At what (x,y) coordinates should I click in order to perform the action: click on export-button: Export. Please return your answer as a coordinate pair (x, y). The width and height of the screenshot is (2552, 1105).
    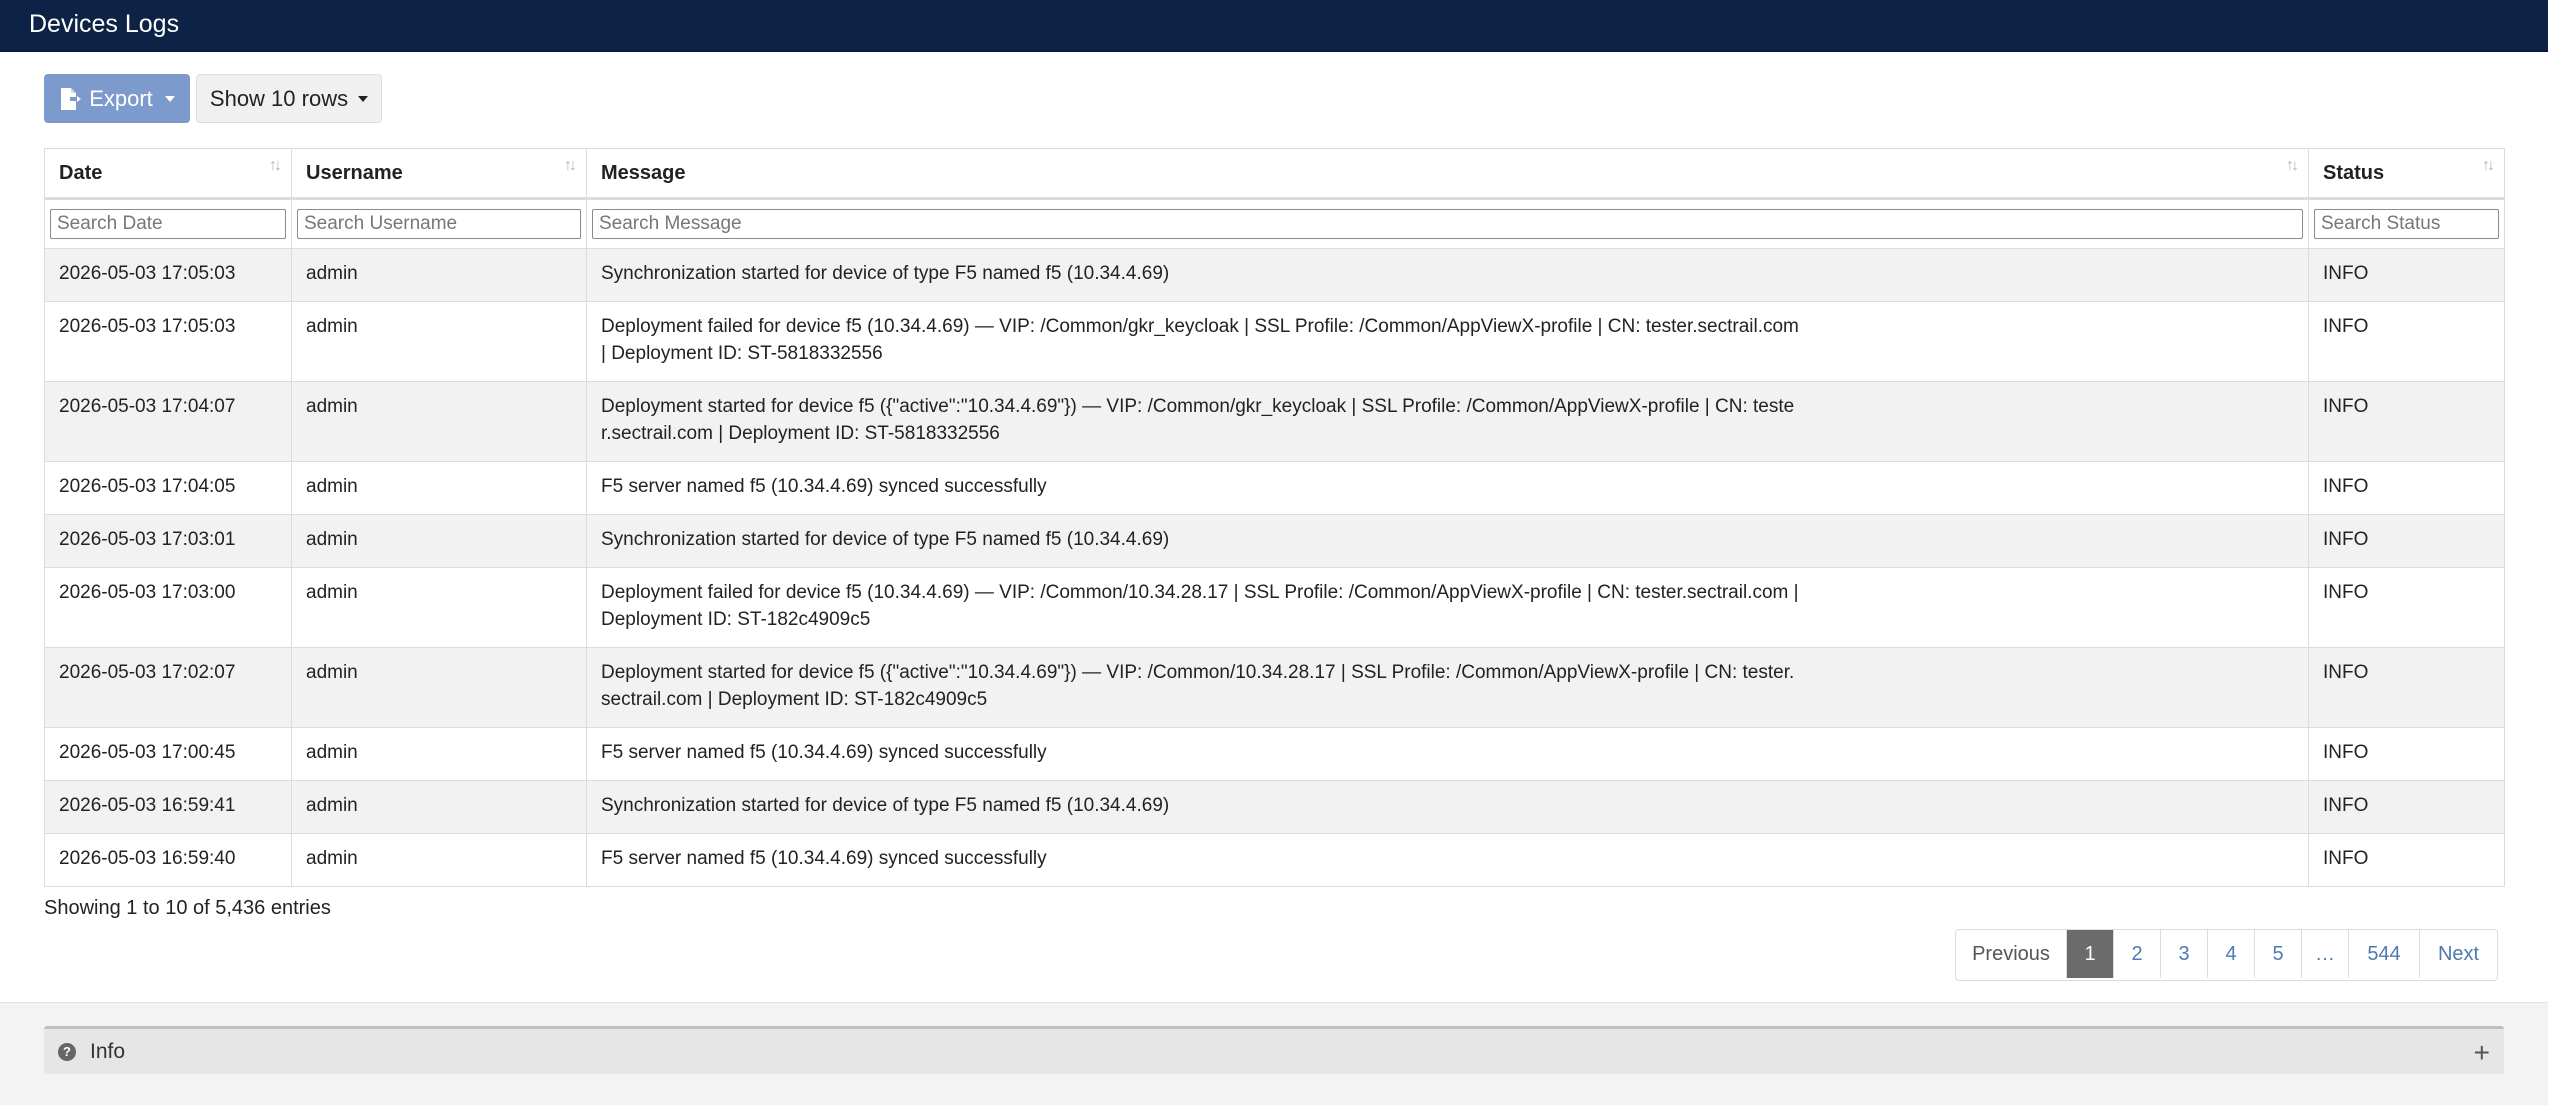
    Looking at the image, I should click on (117, 98).